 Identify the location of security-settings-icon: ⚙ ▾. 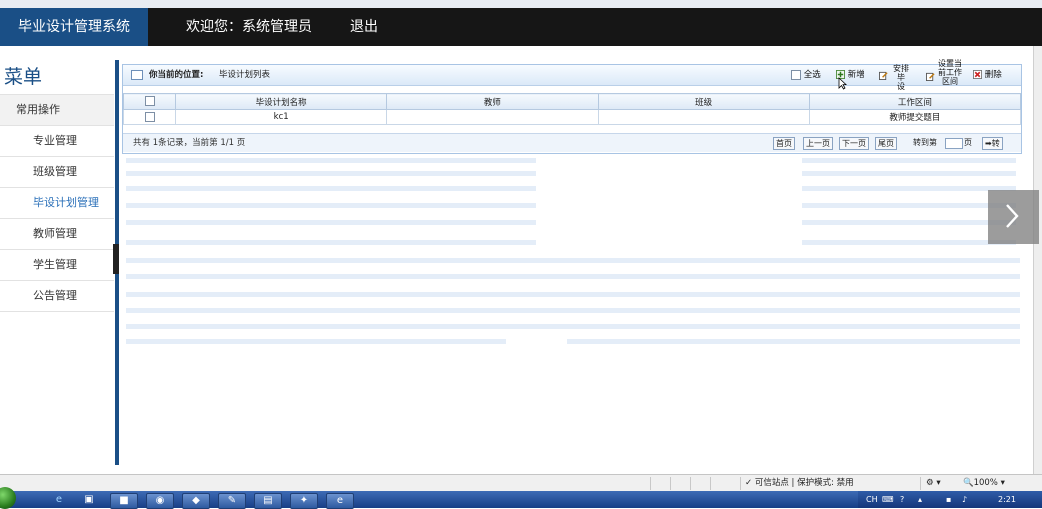
(933, 483).